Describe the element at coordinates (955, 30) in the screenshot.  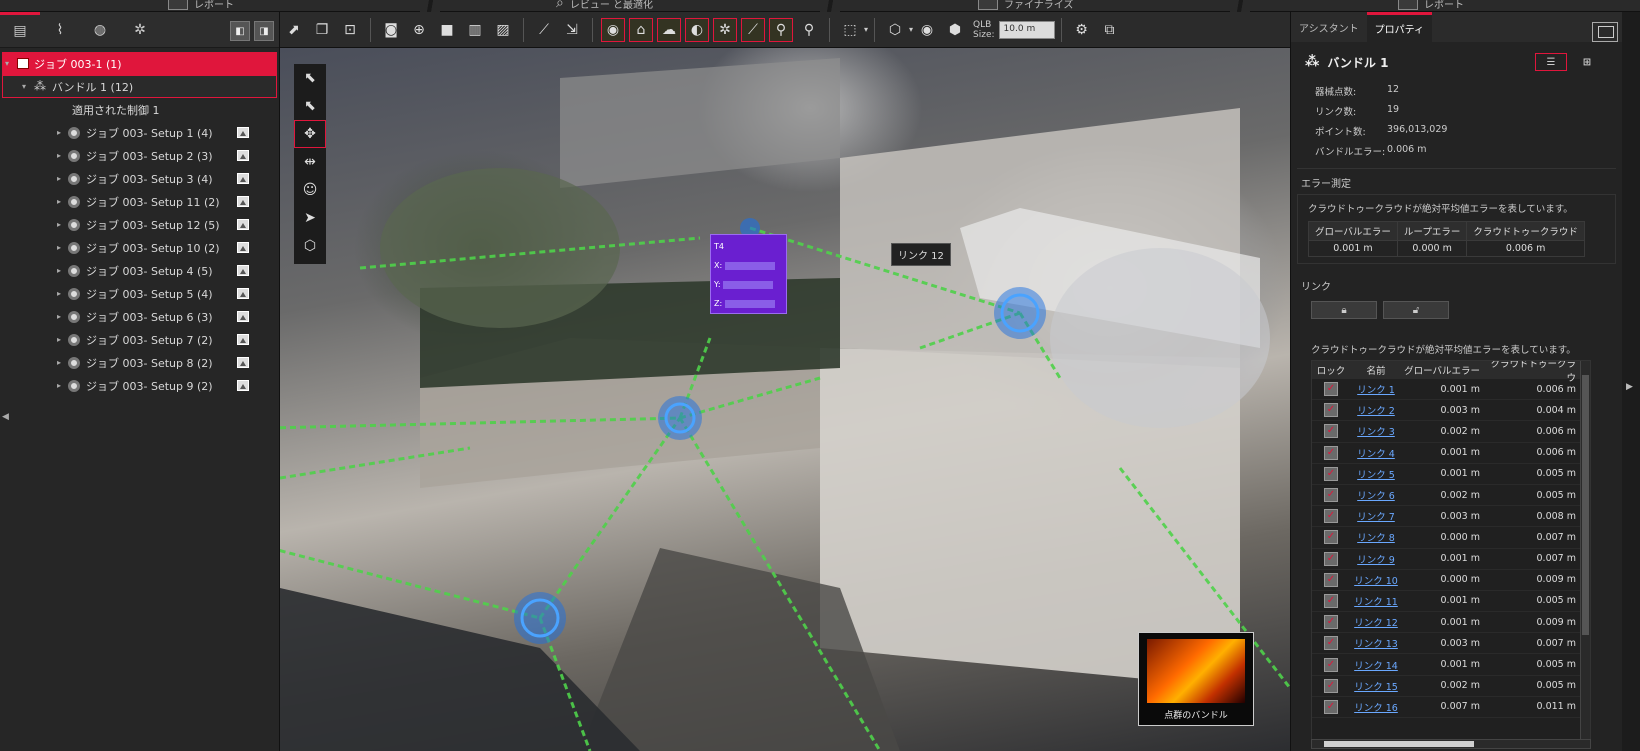
I see `qlb-cube-button: ⬢` at that location.